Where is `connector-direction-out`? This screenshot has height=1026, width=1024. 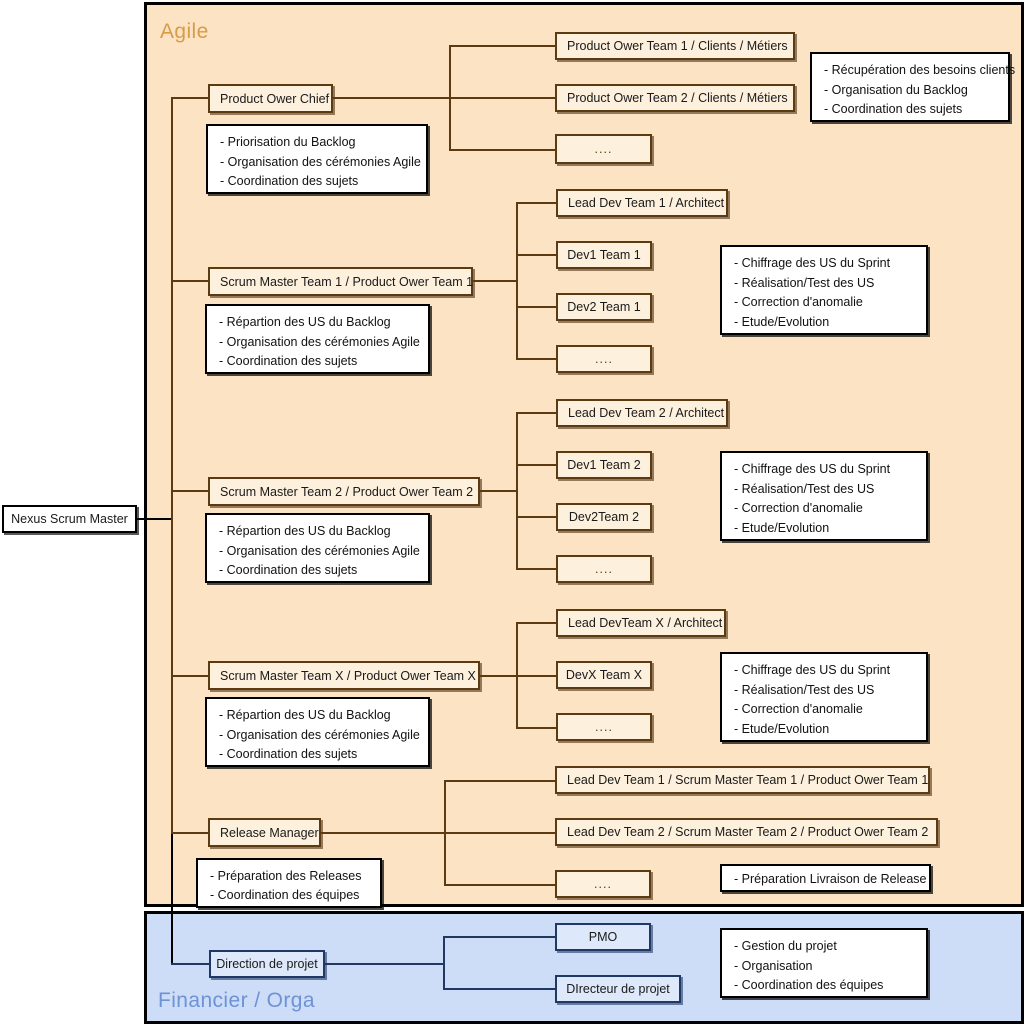
connector-direction-out is located at coordinates (385, 964).